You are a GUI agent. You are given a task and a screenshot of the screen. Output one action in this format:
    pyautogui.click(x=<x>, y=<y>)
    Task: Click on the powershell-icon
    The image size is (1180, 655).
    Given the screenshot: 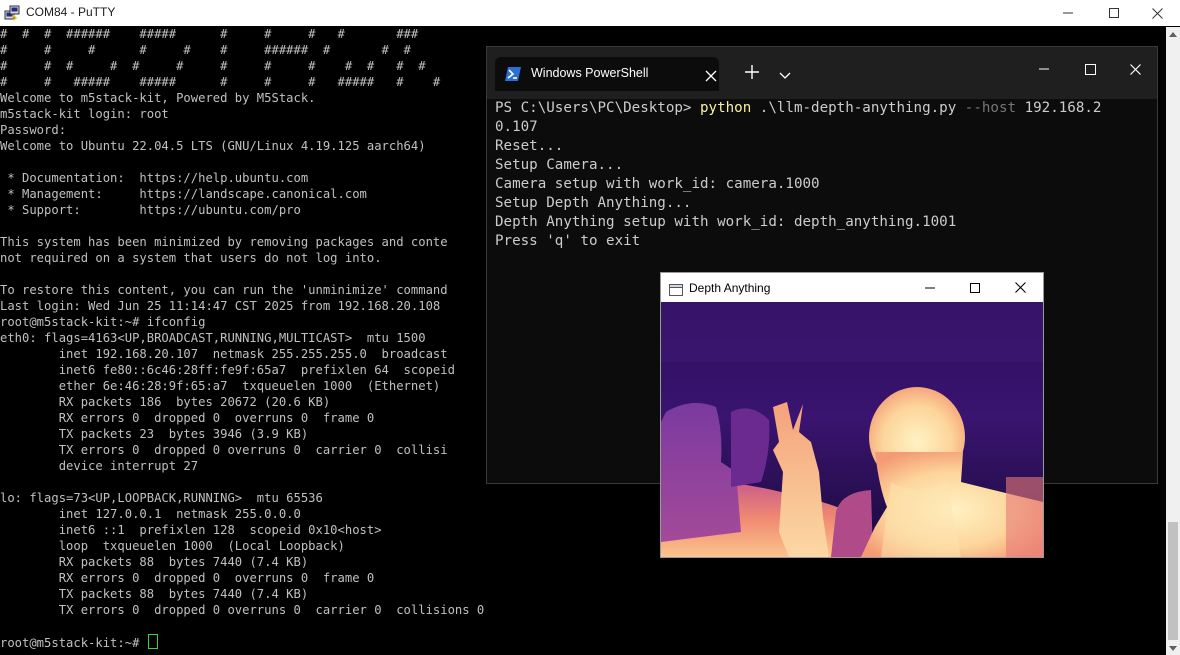 What is the action you would take?
    pyautogui.click(x=513, y=73)
    